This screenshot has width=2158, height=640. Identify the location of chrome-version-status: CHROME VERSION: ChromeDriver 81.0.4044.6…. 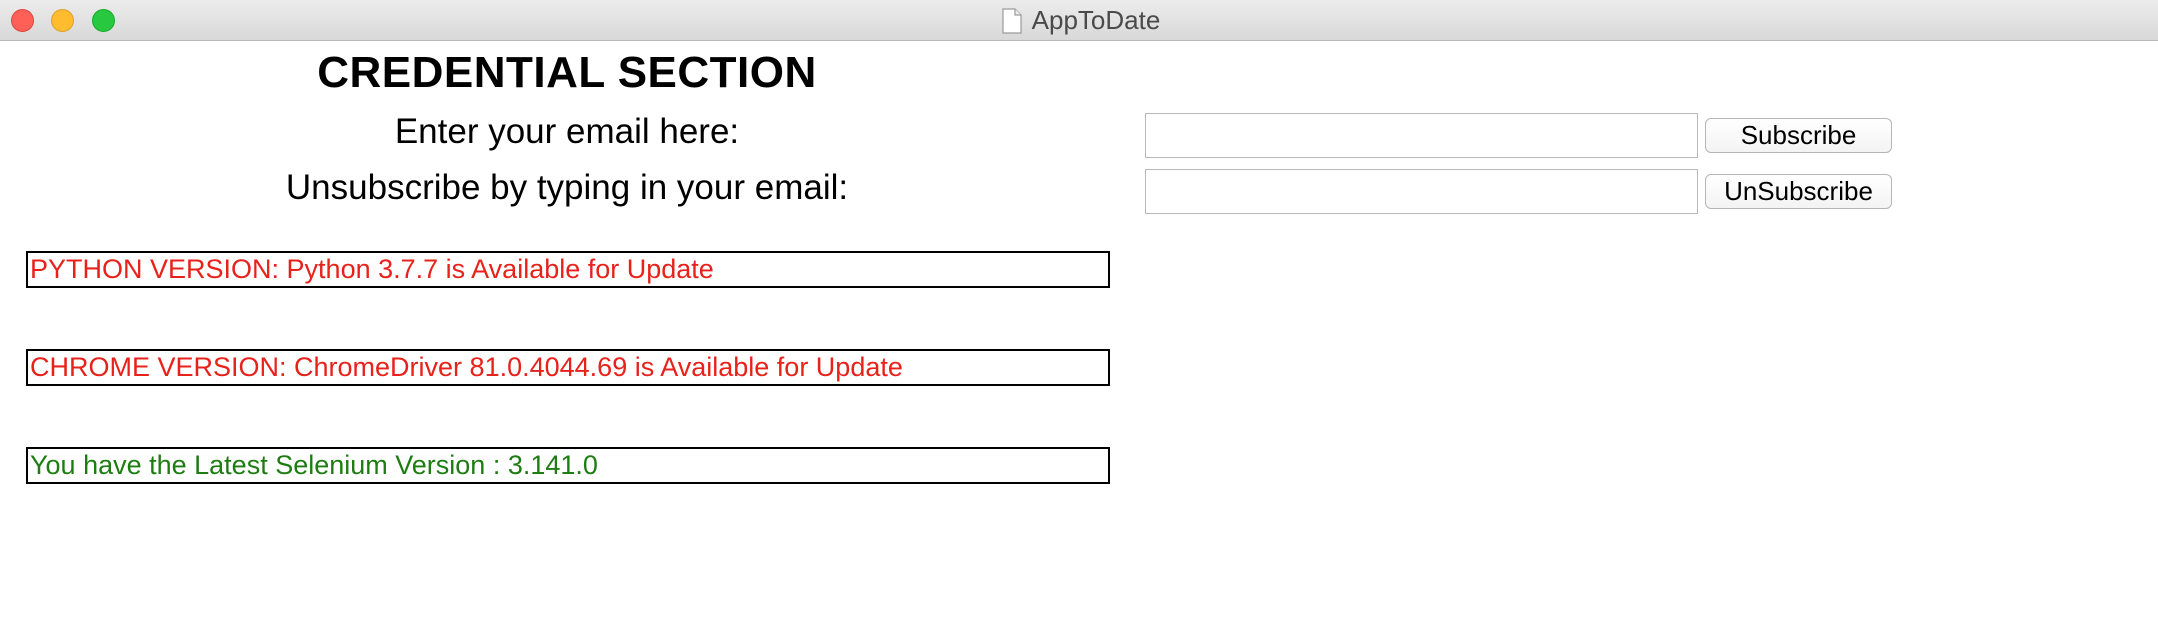
(568, 367).